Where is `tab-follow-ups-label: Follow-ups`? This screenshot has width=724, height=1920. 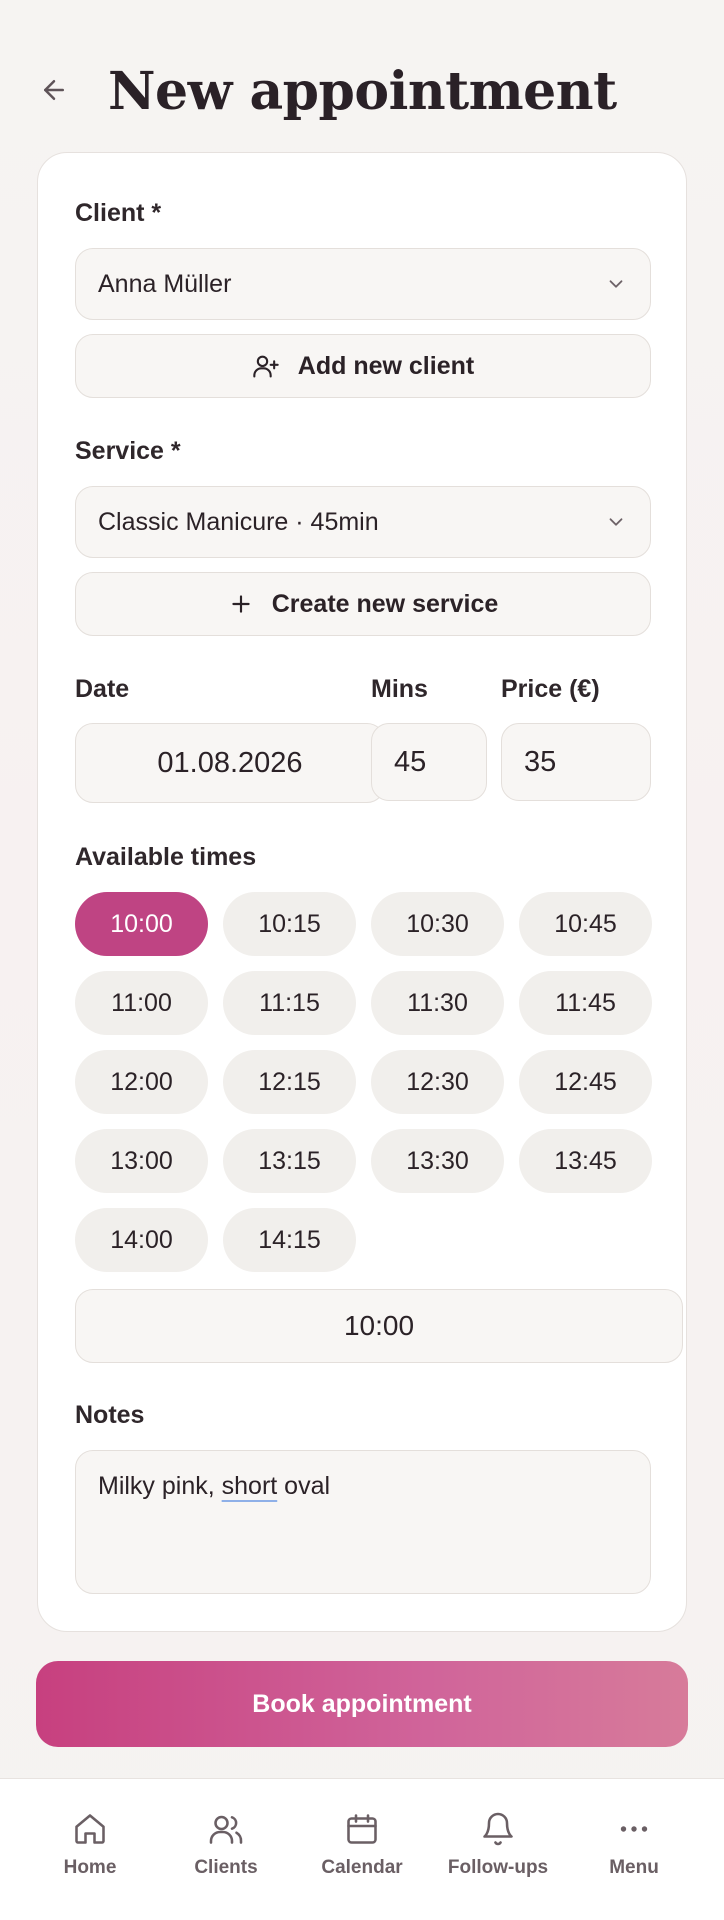
tab-follow-ups-label: Follow-ups is located at coordinates (498, 1867).